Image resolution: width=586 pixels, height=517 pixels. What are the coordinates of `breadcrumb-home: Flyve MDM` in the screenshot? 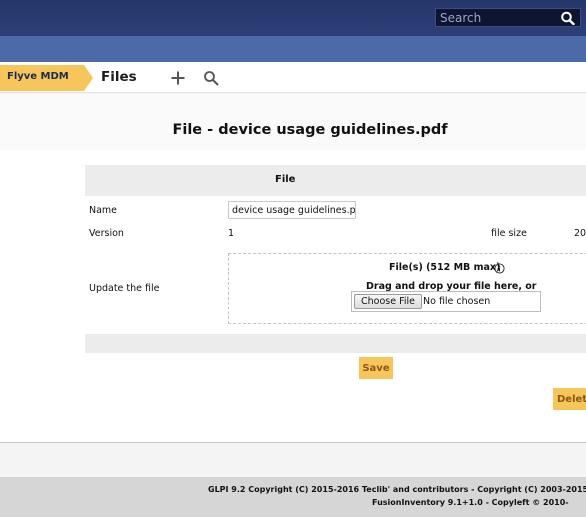 It's located at (47, 78).